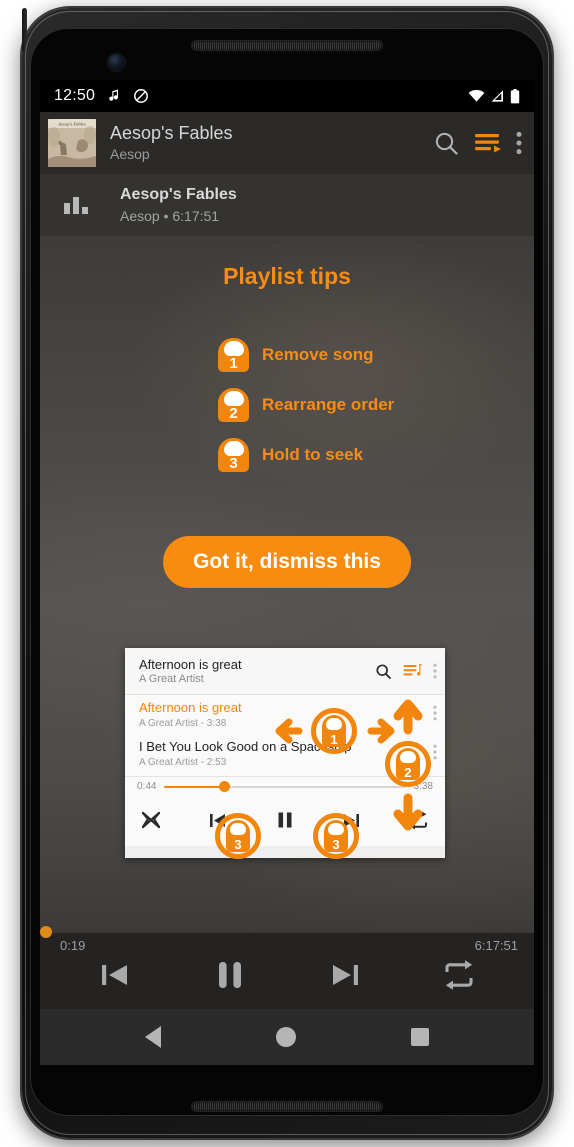 This screenshot has height=1147, width=574. Describe the element at coordinates (287, 96) in the screenshot. I see `status-bar: 12:50` at that location.